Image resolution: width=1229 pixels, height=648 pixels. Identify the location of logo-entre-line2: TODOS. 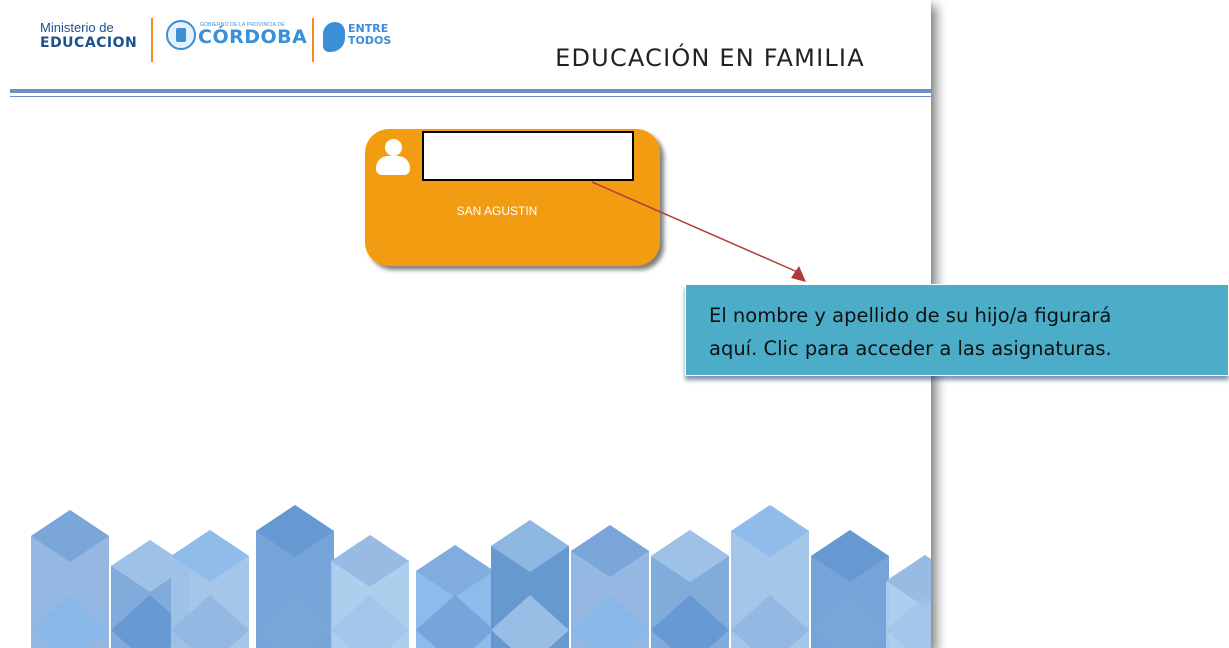
(370, 40).